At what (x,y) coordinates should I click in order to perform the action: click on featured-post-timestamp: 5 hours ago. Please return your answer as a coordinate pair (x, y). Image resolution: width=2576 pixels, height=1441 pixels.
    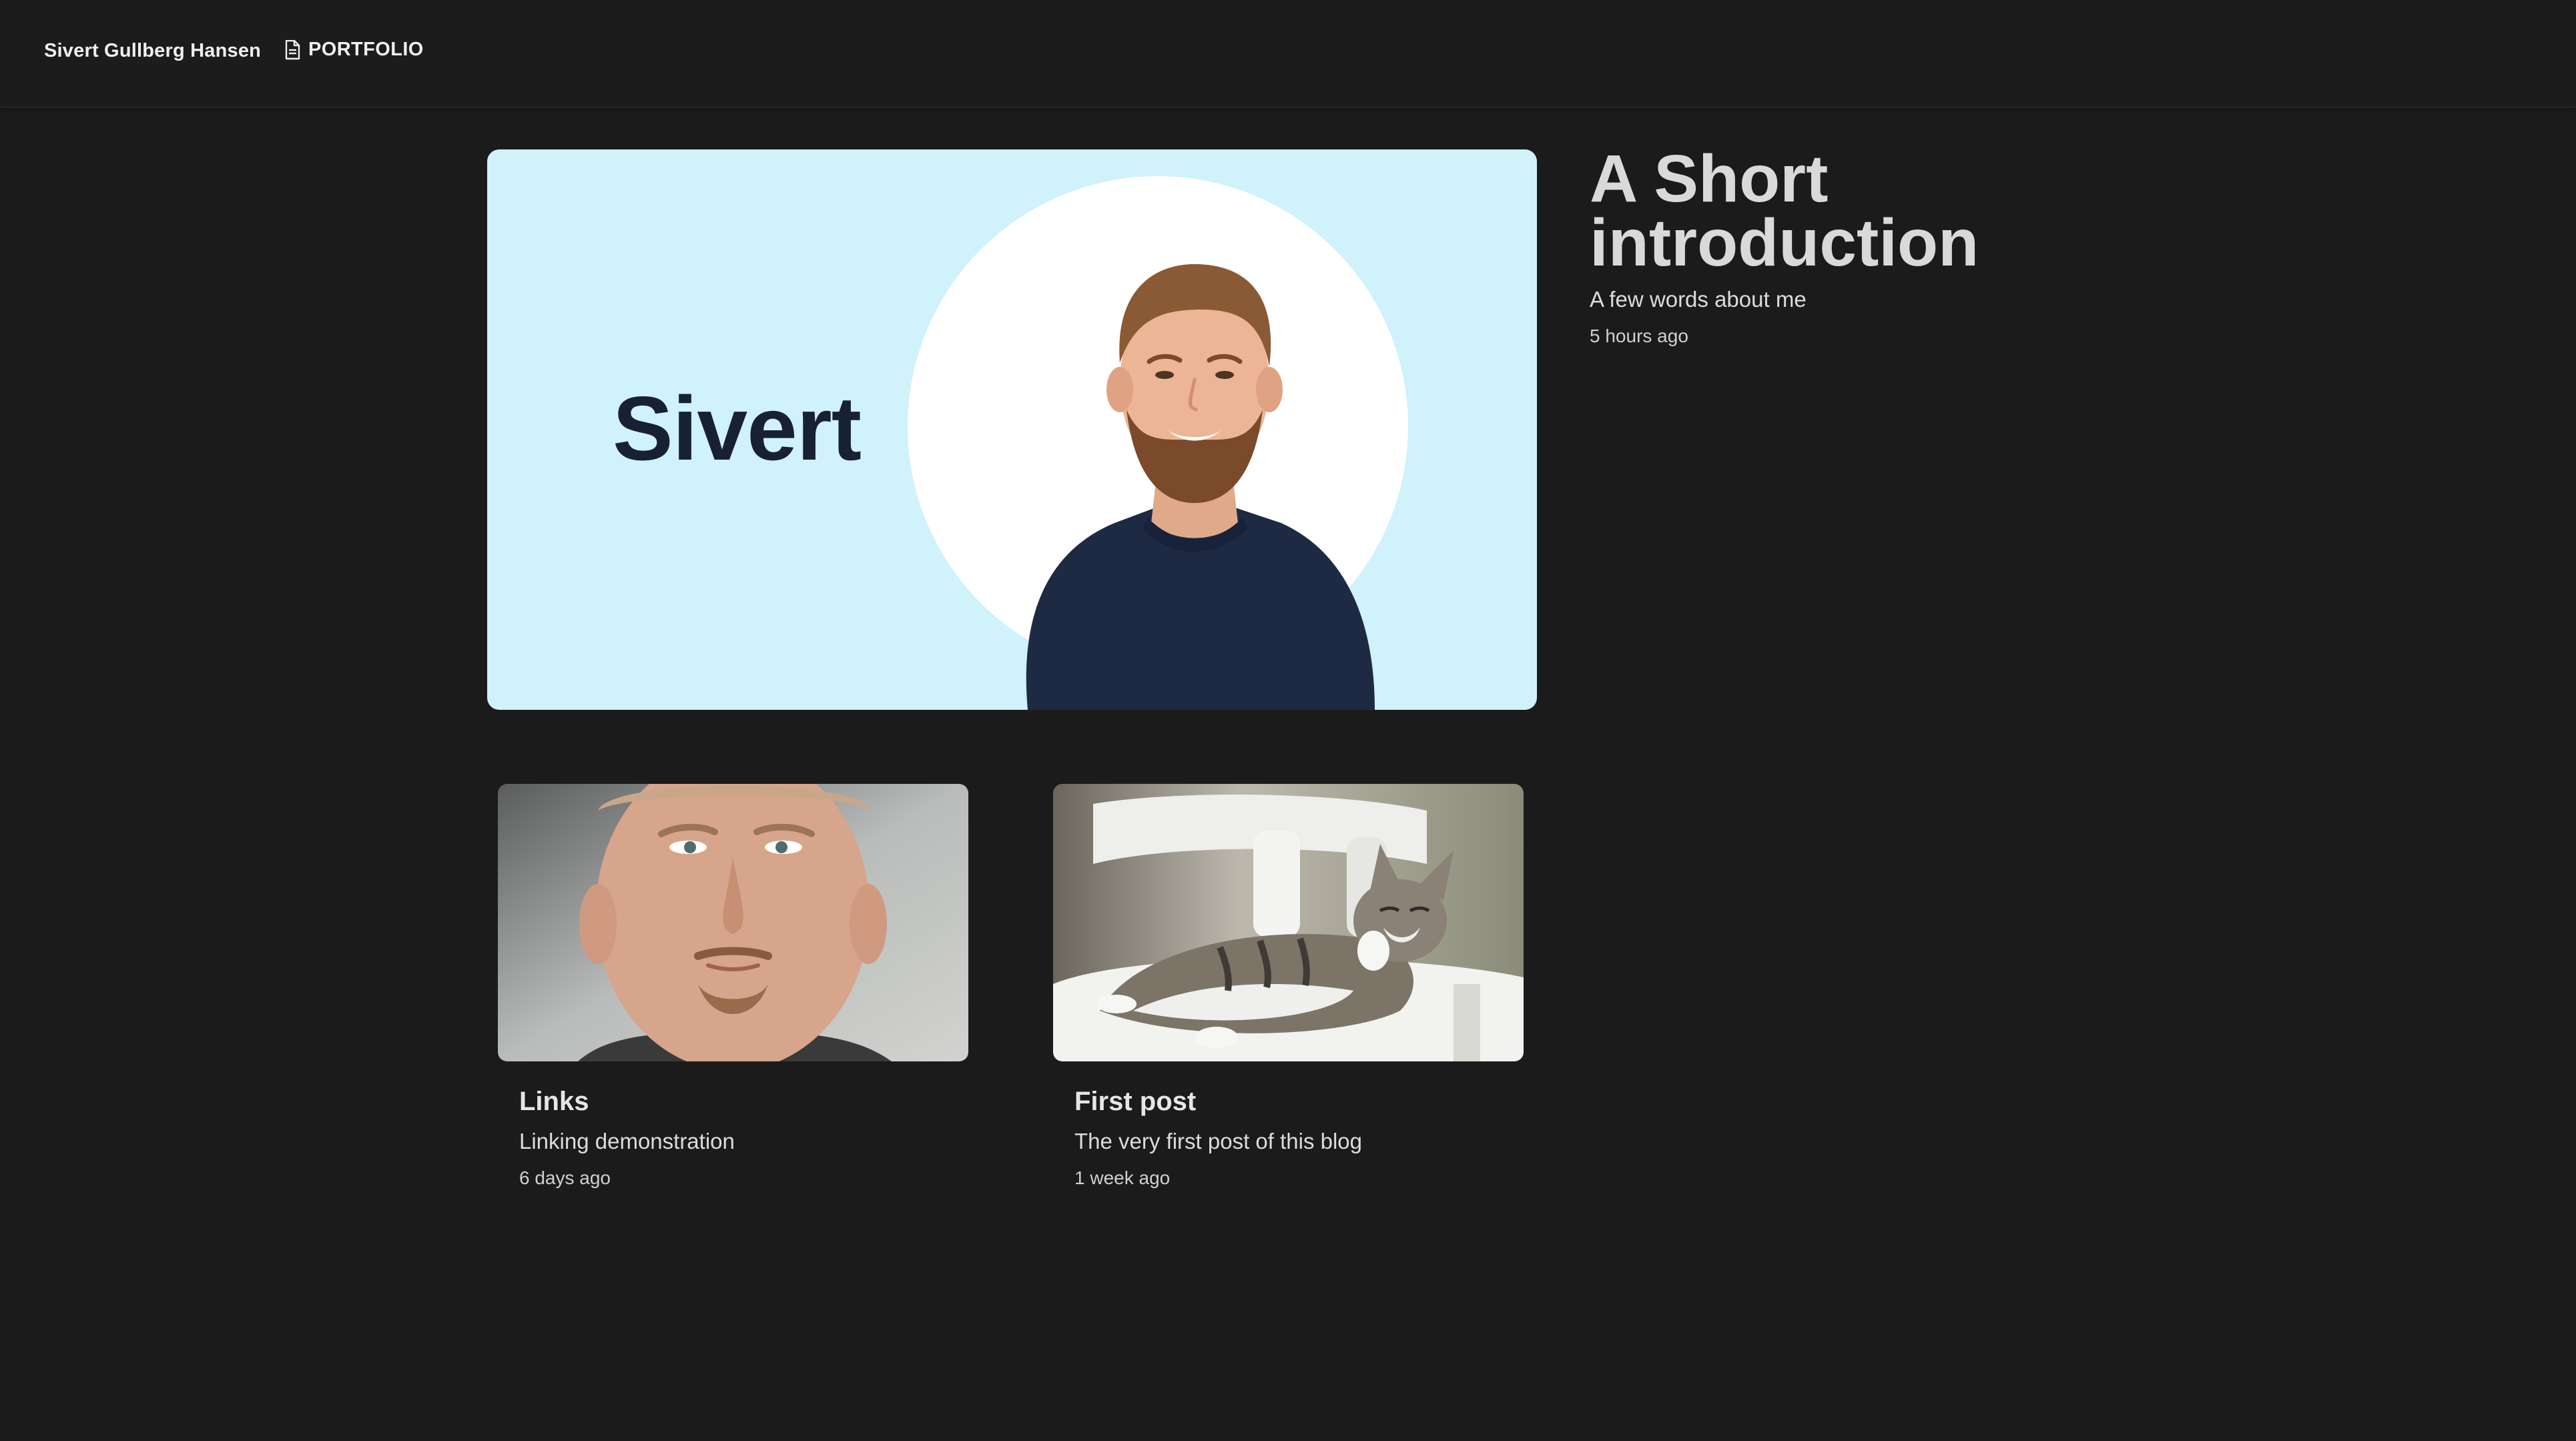
    Looking at the image, I should click on (1639, 336).